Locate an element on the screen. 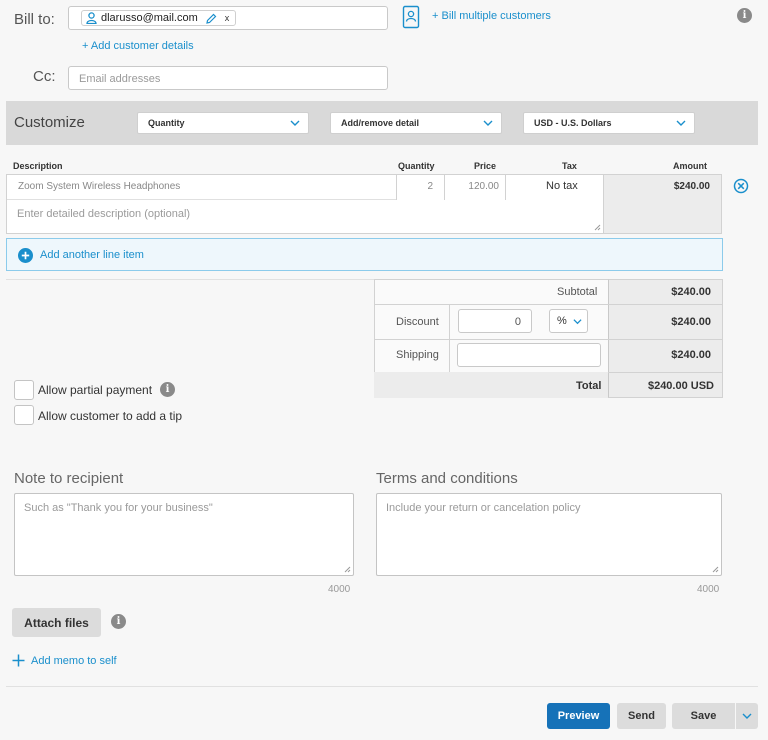 The image size is (768, 740). add-line-item-button: Add another line item is located at coordinates (364, 254).